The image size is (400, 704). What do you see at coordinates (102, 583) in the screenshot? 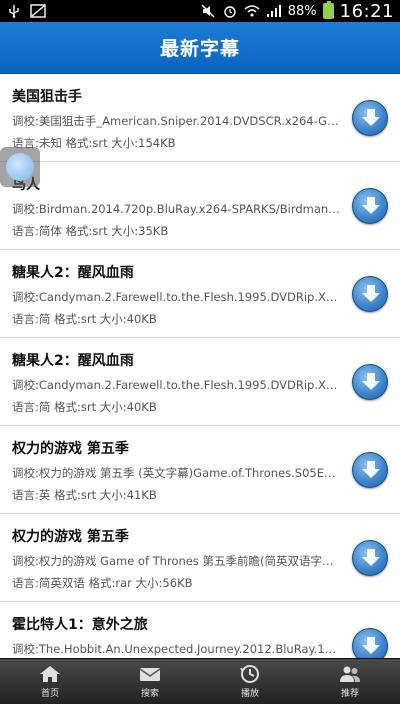
I see `subtitle-meta: 语言:简英双语 格式:rar 大小:56KB` at bounding box center [102, 583].